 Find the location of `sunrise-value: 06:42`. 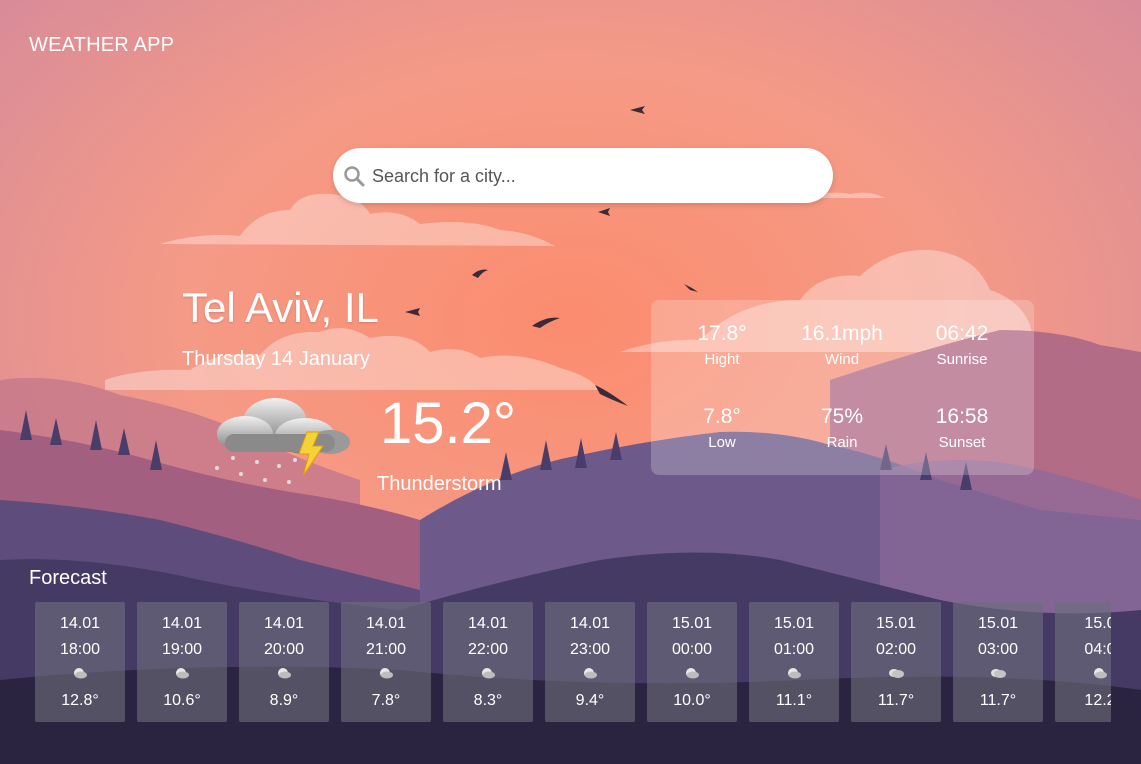

sunrise-value: 06:42 is located at coordinates (962, 333).